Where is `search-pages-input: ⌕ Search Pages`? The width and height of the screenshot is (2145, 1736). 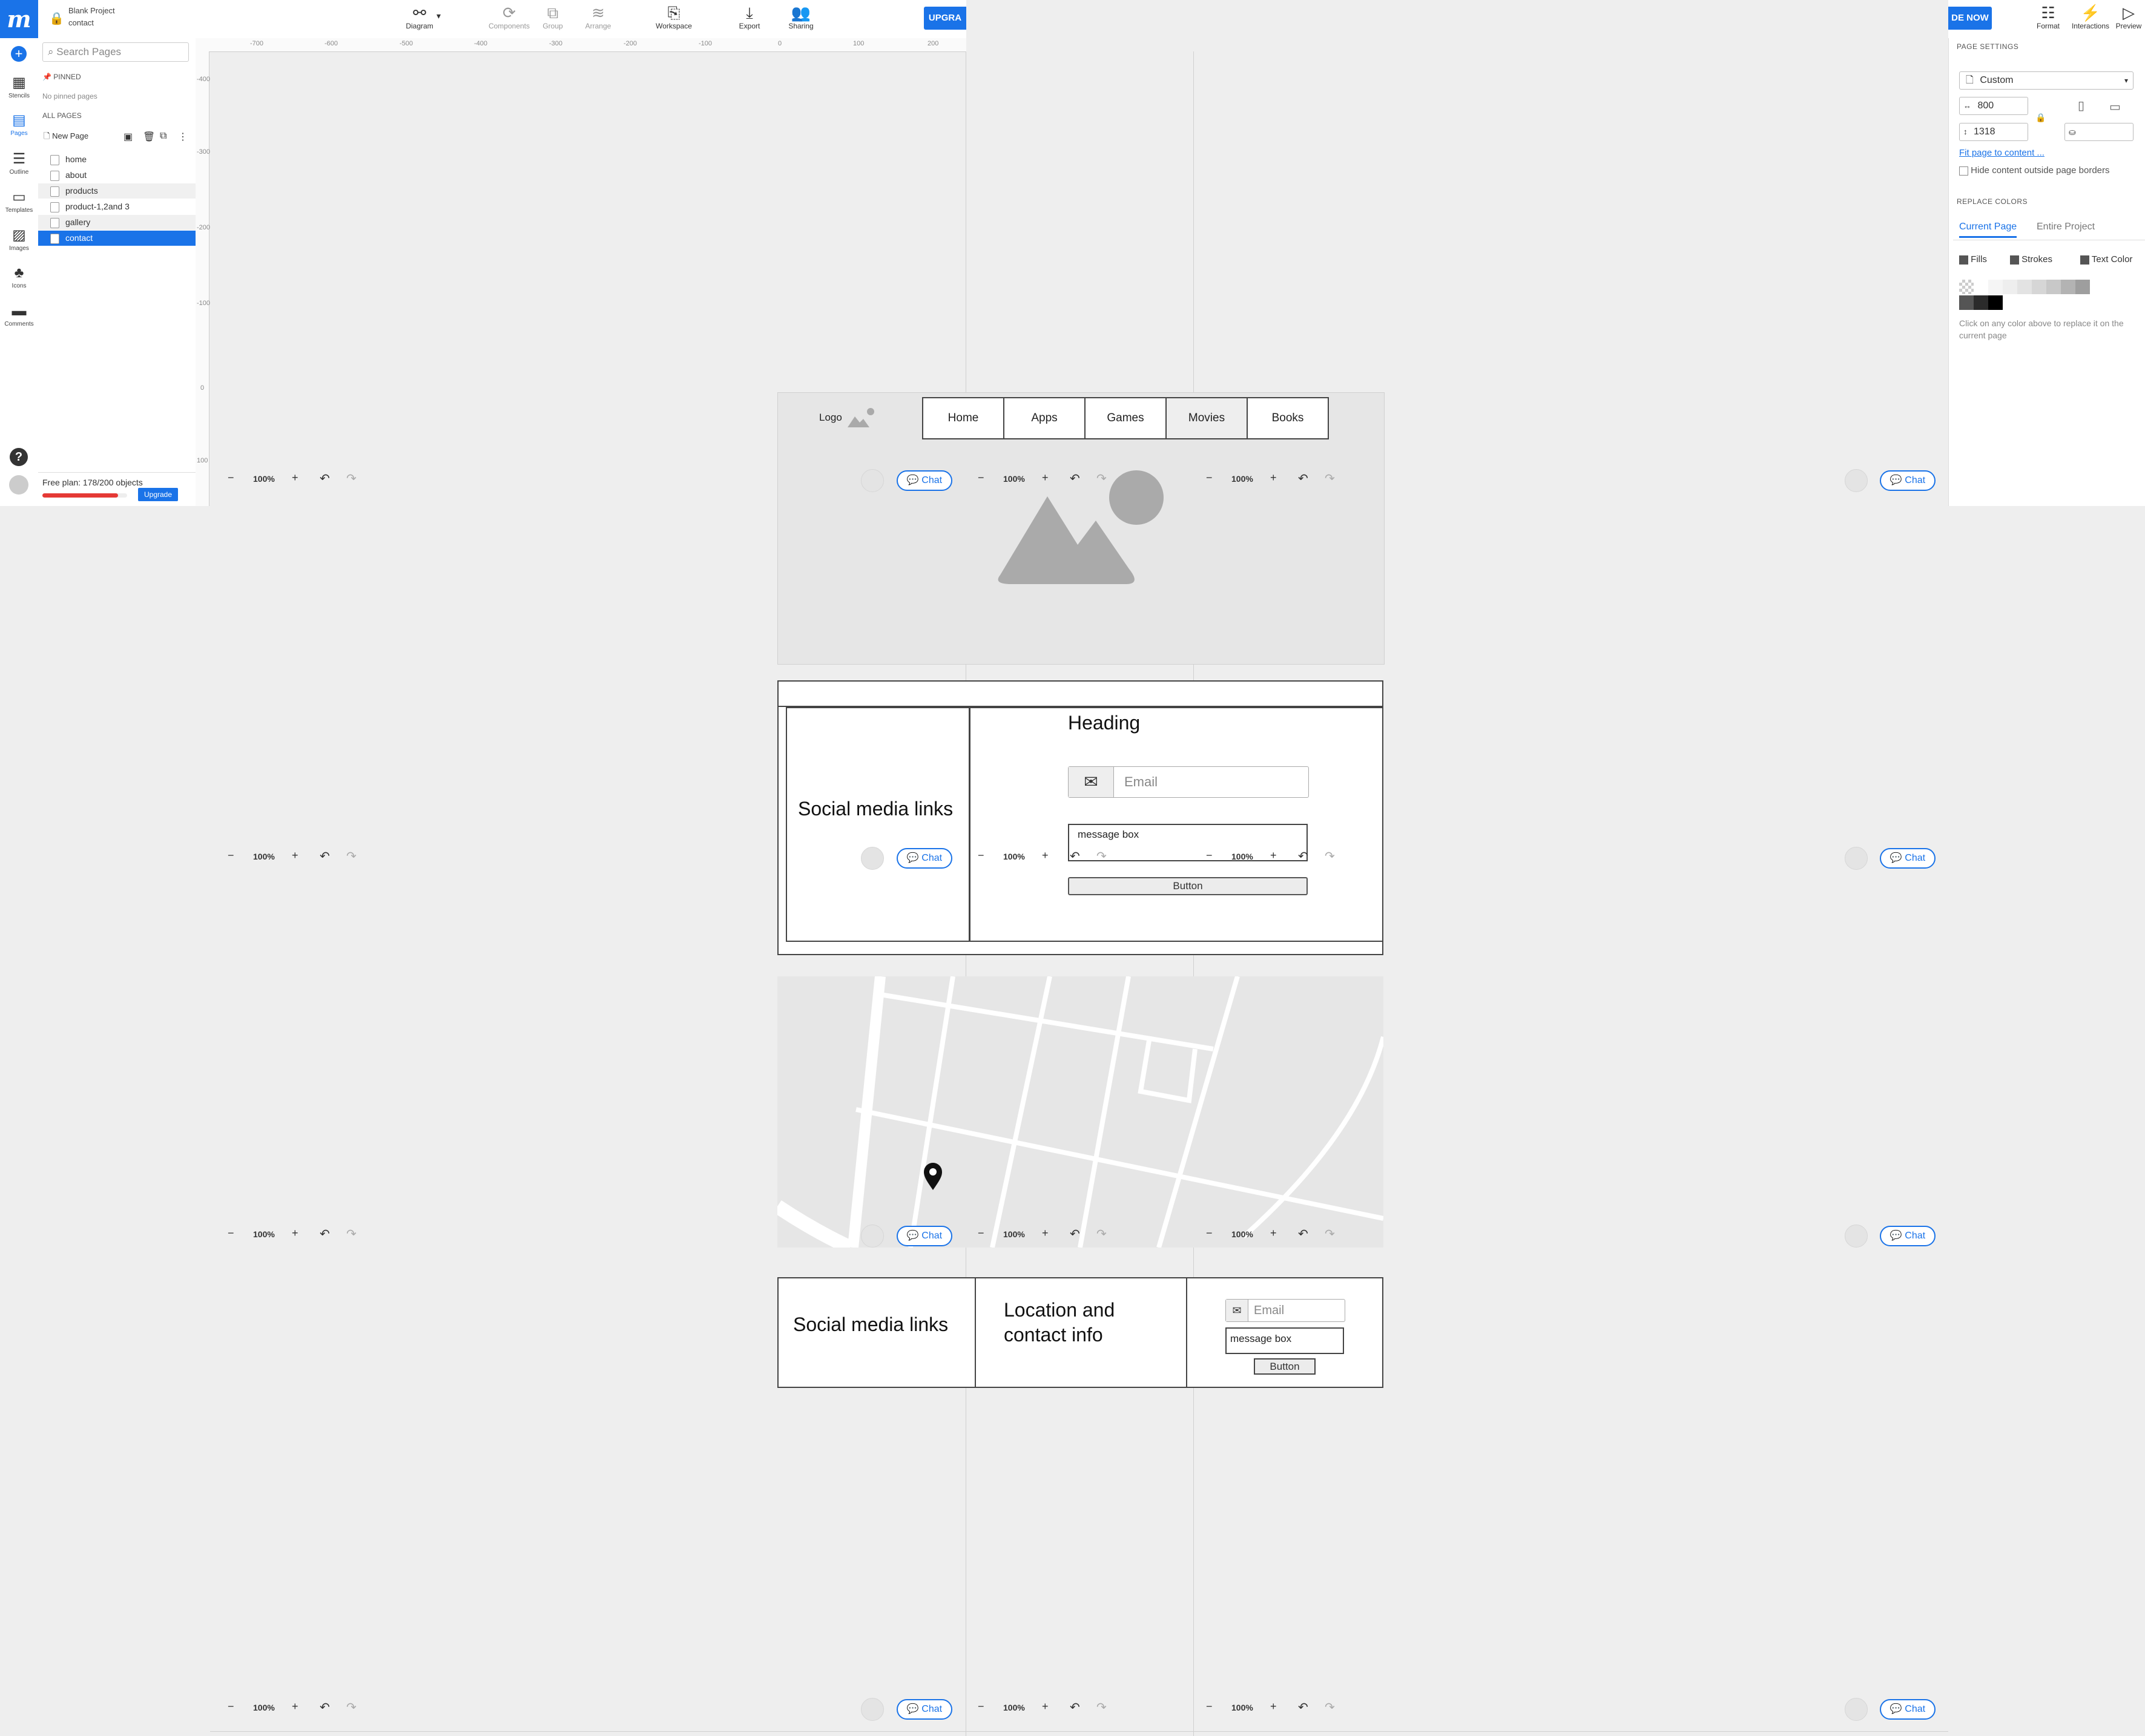 search-pages-input: ⌕ Search Pages is located at coordinates (116, 52).